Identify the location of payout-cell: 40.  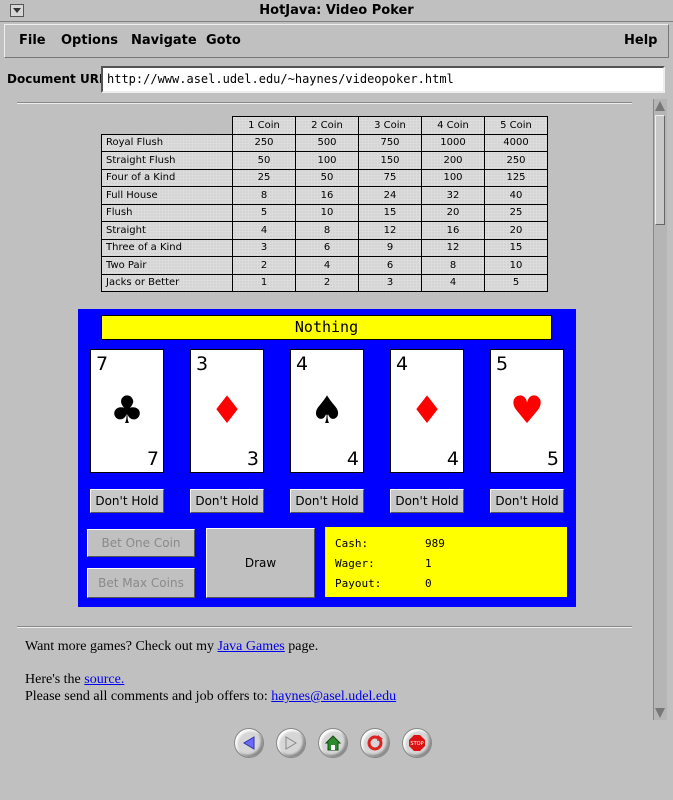
(516, 195).